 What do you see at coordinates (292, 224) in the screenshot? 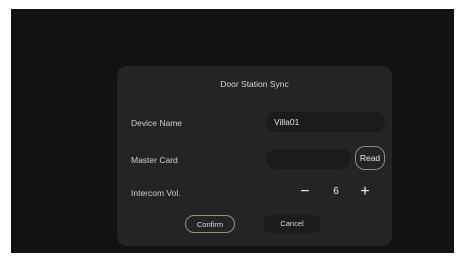
I see `cancel-button: Cancel` at bounding box center [292, 224].